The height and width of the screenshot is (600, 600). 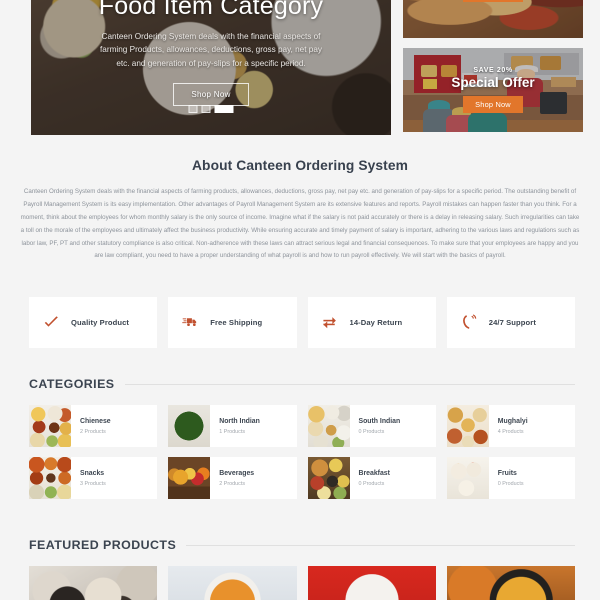 I want to click on feature-free-shipping: Free Shipping, so click(x=232, y=322).